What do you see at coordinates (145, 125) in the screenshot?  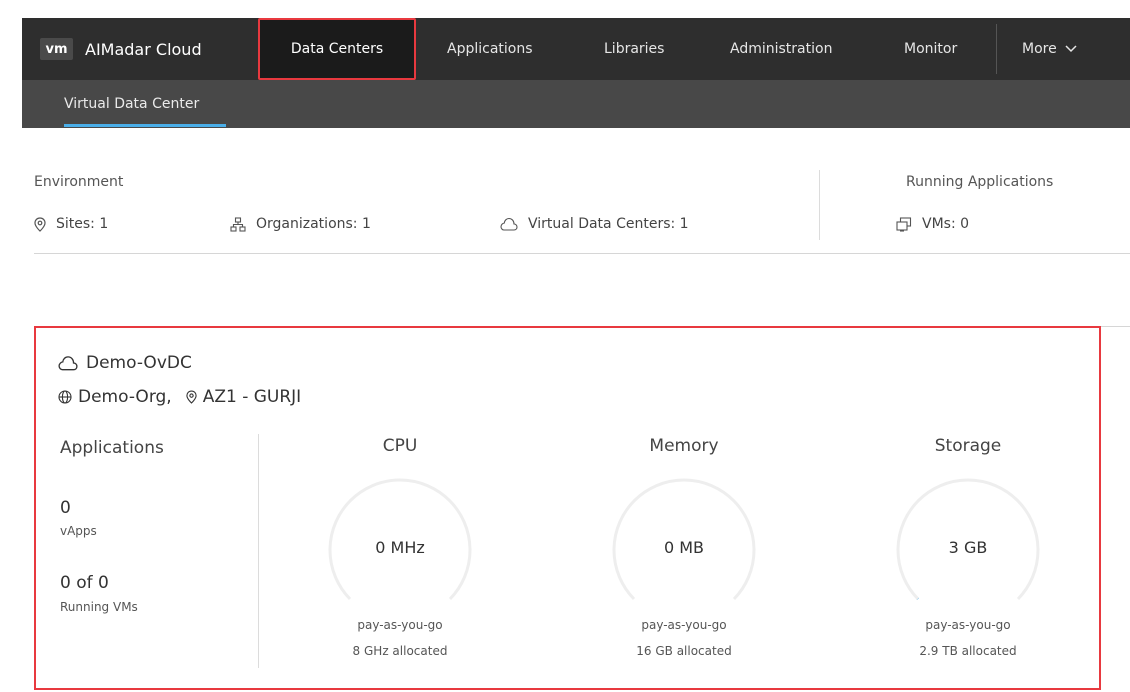 I see `active-tab-indicator` at bounding box center [145, 125].